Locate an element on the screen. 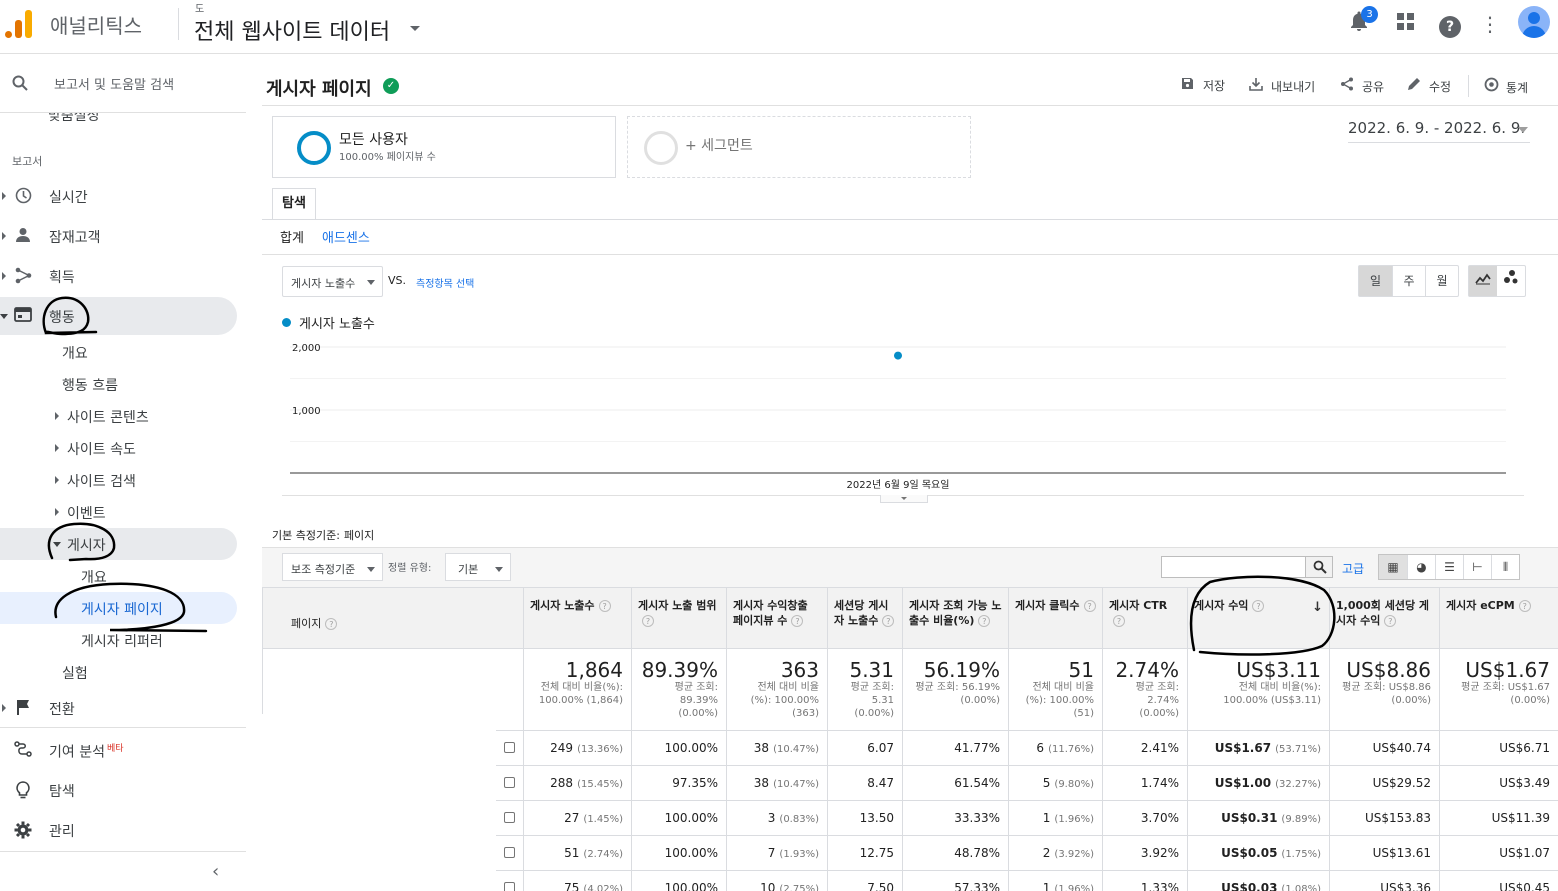  tab-explore: 탐색 is located at coordinates (294, 204).